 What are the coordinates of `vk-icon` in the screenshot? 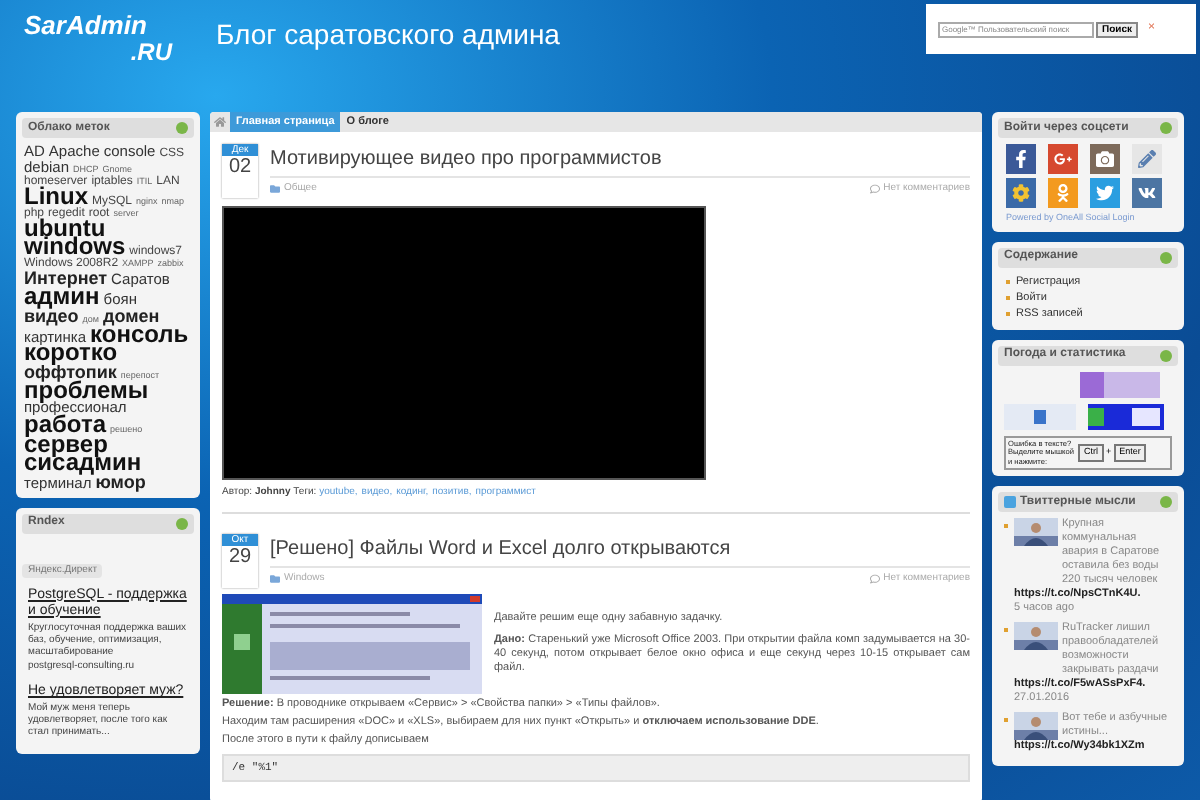 It's located at (1147, 193).